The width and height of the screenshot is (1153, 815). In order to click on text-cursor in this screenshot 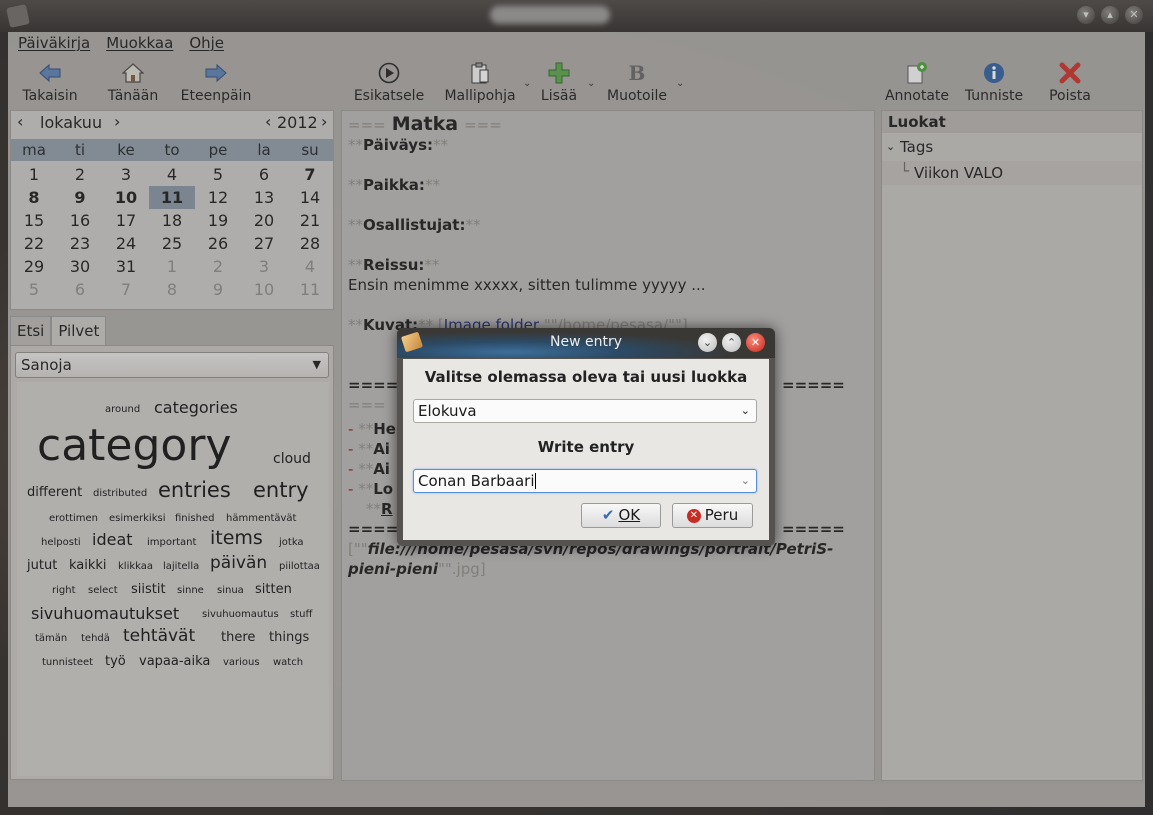, I will do `click(535, 481)`.